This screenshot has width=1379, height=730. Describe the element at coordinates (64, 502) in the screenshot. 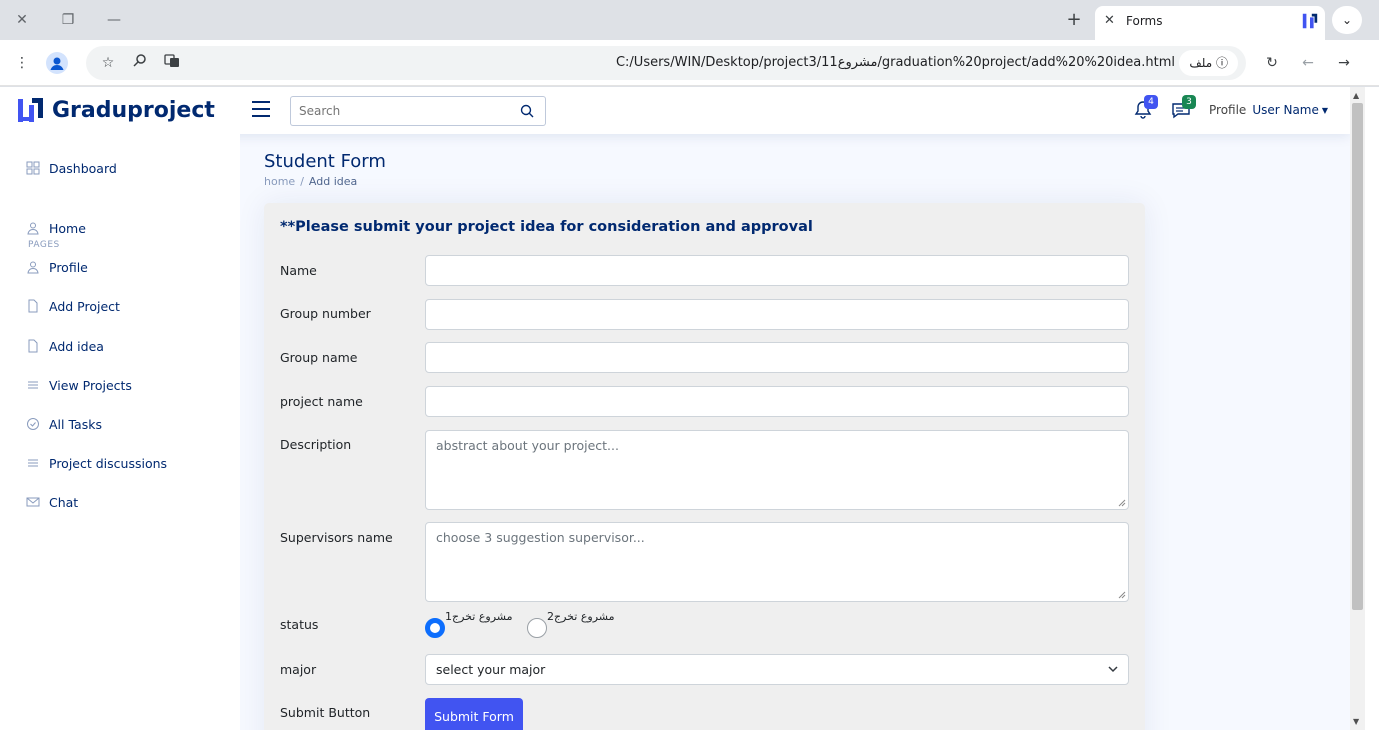

I see `sidebar-item-label: Chat` at that location.